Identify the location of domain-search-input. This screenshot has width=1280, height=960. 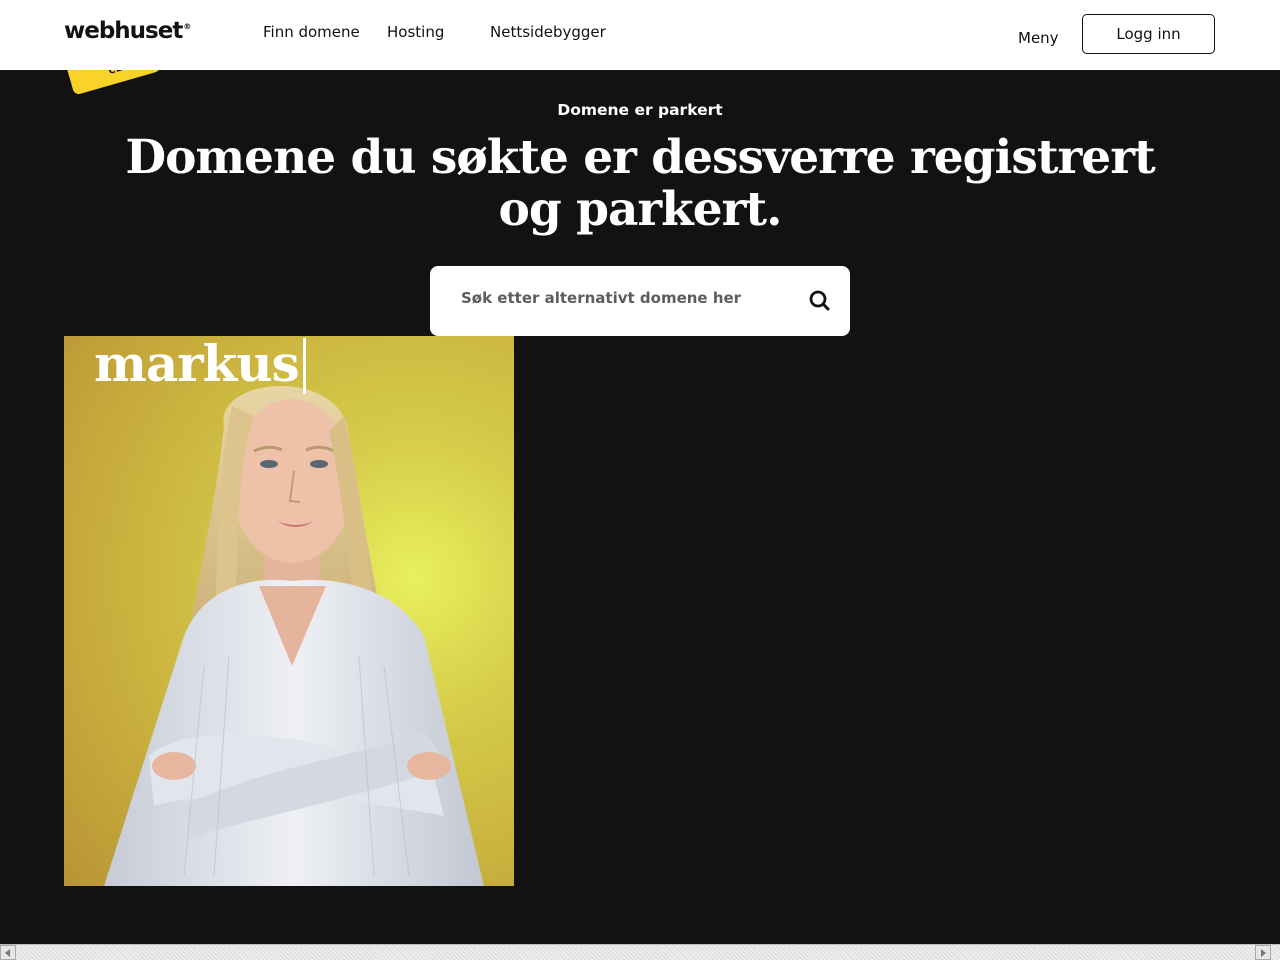
(610, 301).